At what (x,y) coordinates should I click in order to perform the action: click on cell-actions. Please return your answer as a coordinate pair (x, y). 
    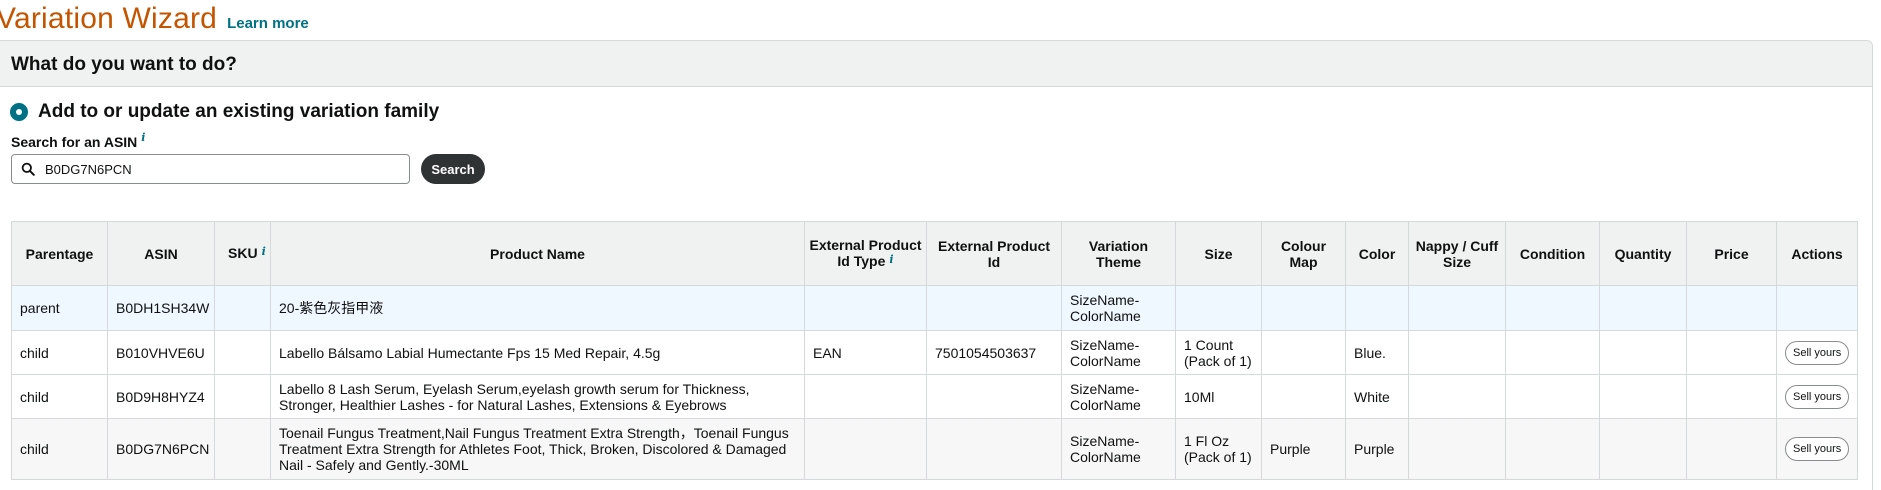
    Looking at the image, I should click on (1817, 308).